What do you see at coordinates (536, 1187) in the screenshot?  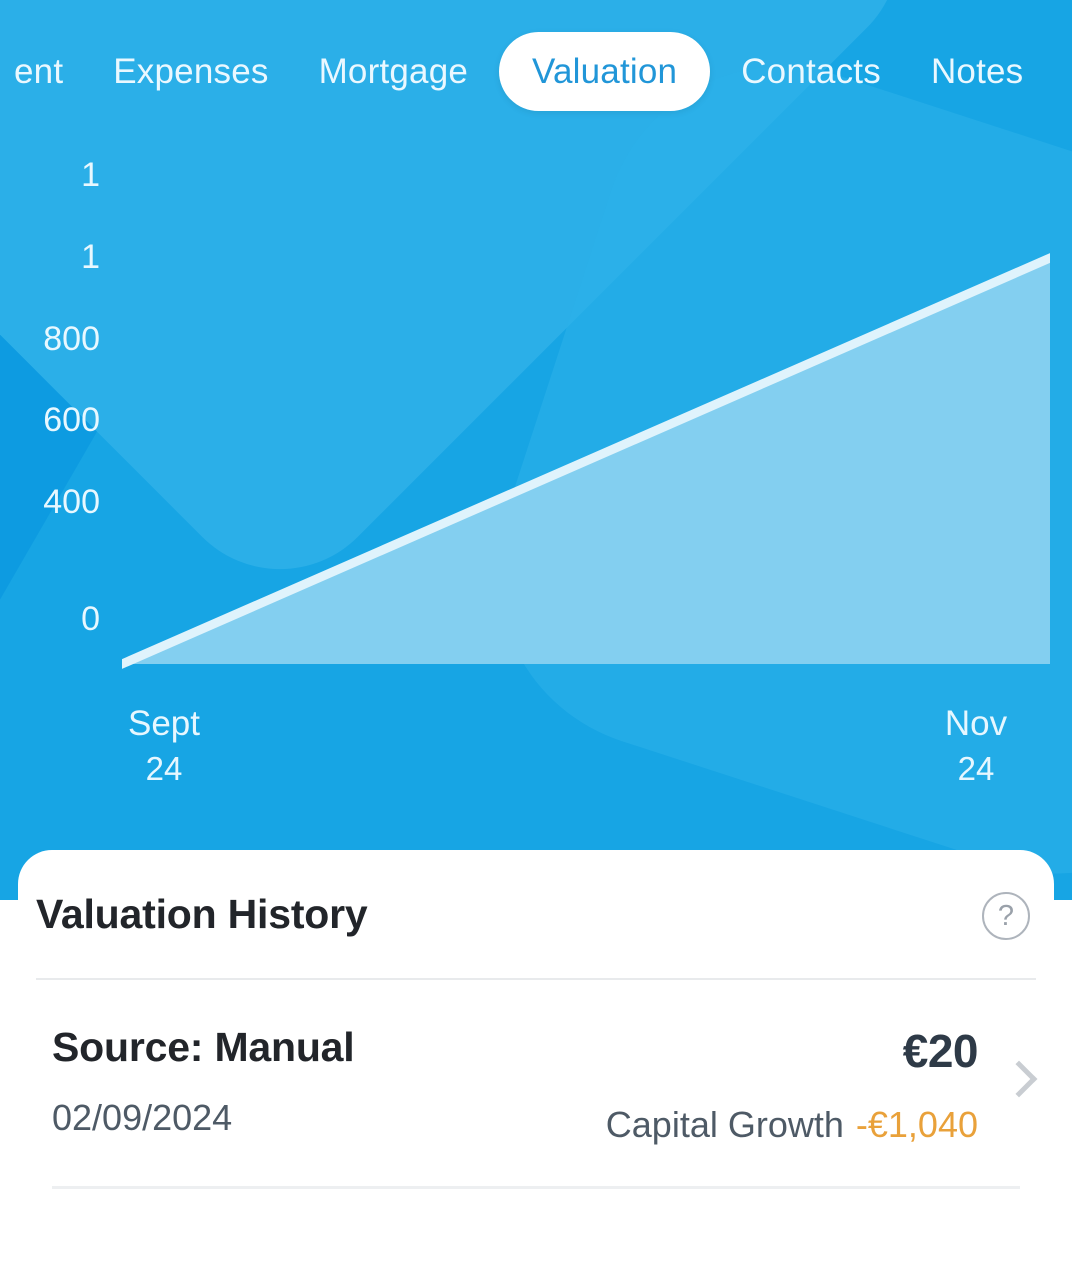 I see `list-item-divider` at bounding box center [536, 1187].